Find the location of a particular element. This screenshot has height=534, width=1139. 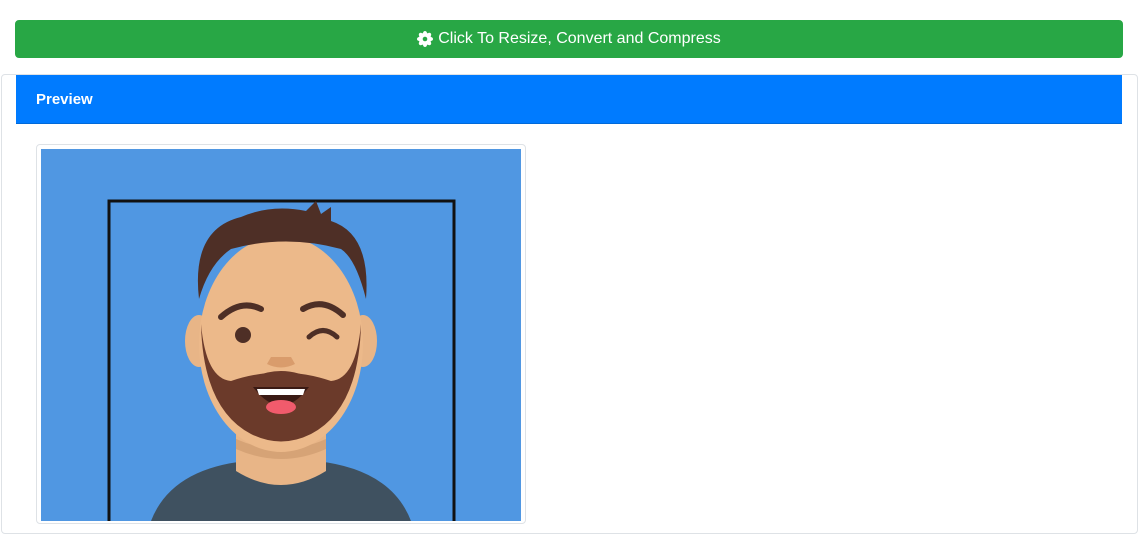

resize-convert-compress-button: Click To Resize, Convert and Compress is located at coordinates (569, 39).